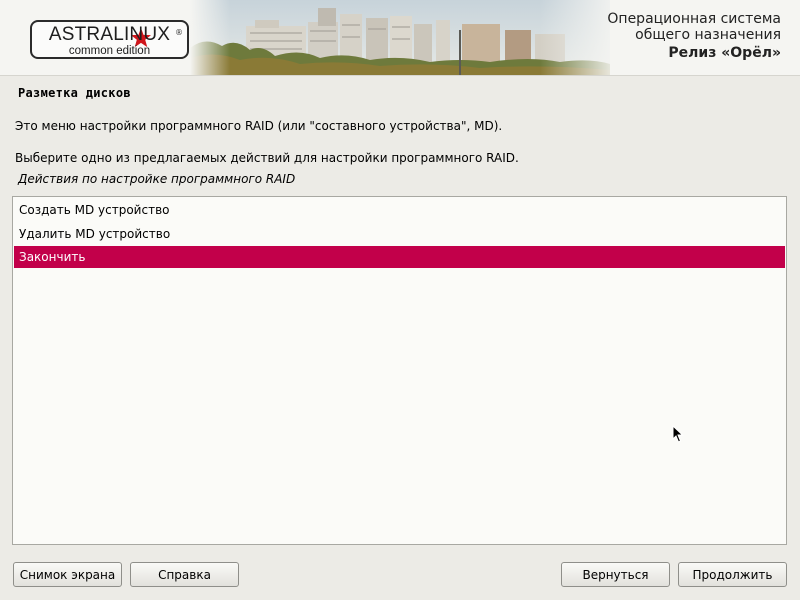  What do you see at coordinates (694, 19) in the screenshot?
I see `os-title-line1: Операционная система` at bounding box center [694, 19].